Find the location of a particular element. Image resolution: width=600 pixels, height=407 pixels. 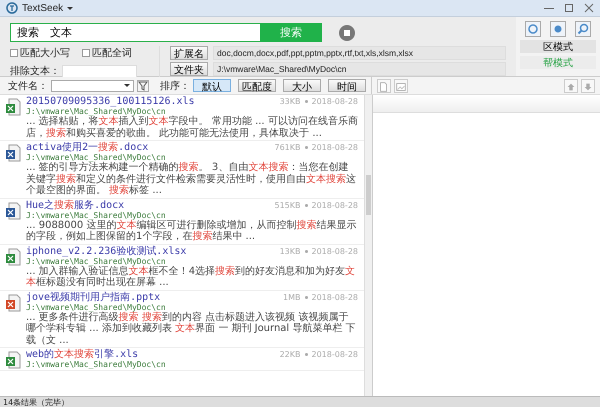

funnel-icon is located at coordinates (143, 85).